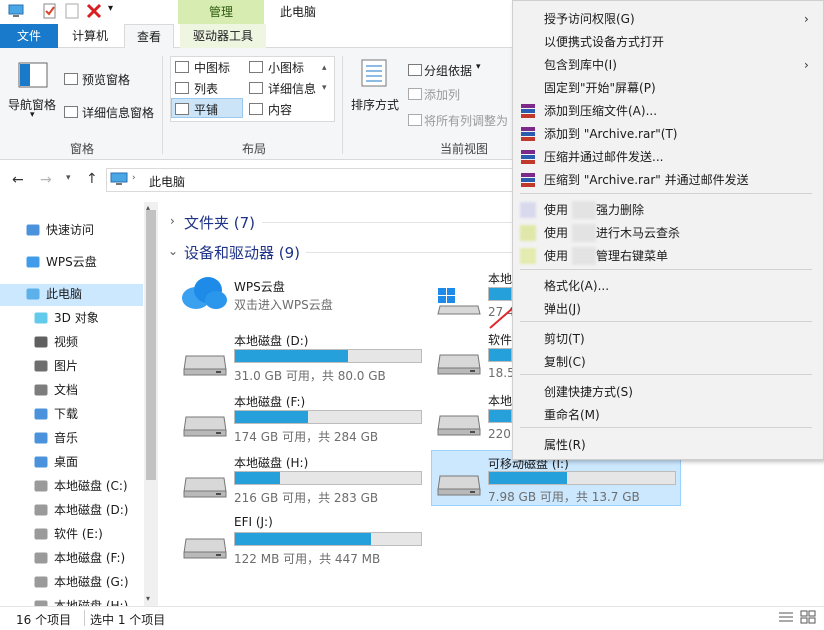 This screenshot has width=824, height=630. Describe the element at coordinates (92, 179) in the screenshot. I see `up-icon: ↑` at that location.